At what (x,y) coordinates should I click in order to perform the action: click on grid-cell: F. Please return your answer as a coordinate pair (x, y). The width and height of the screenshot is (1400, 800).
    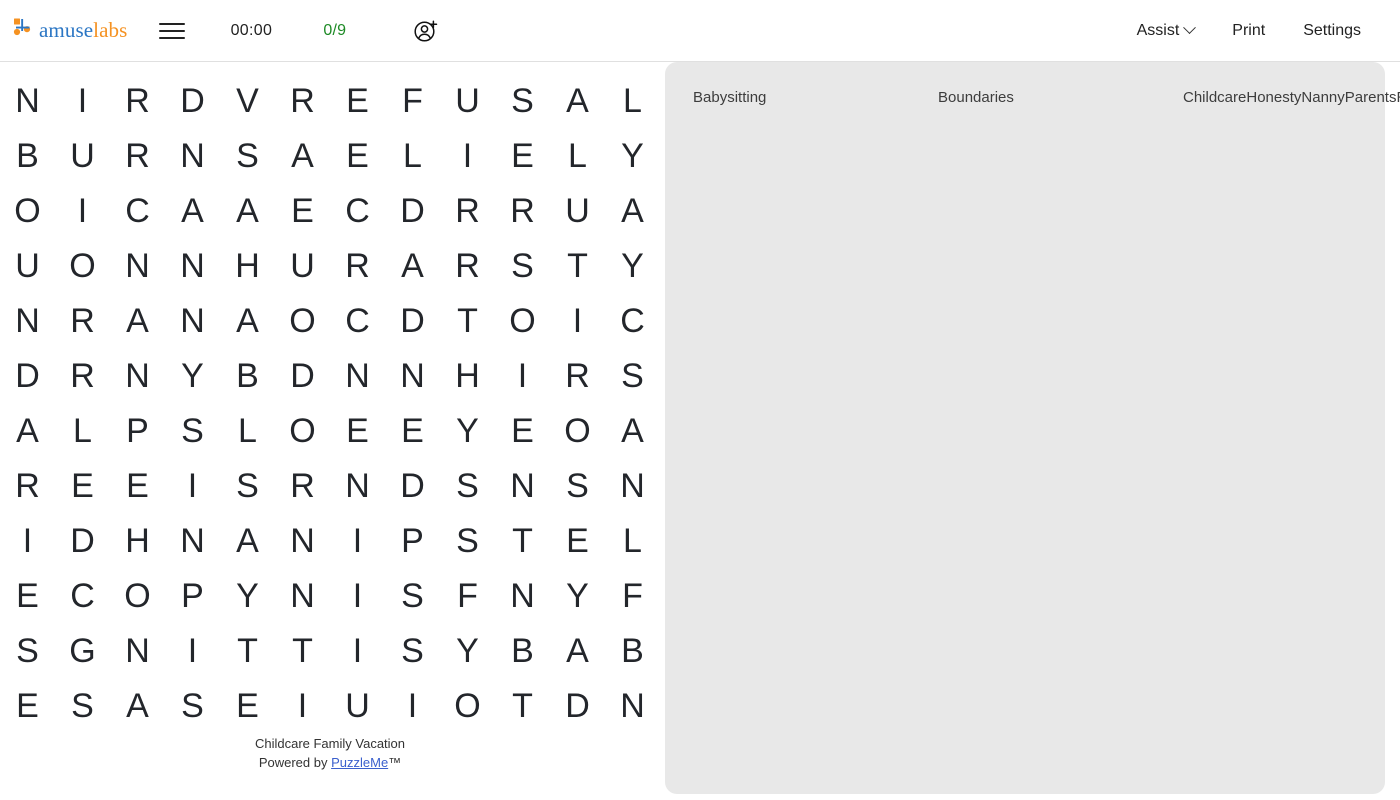
    Looking at the image, I should click on (412, 101).